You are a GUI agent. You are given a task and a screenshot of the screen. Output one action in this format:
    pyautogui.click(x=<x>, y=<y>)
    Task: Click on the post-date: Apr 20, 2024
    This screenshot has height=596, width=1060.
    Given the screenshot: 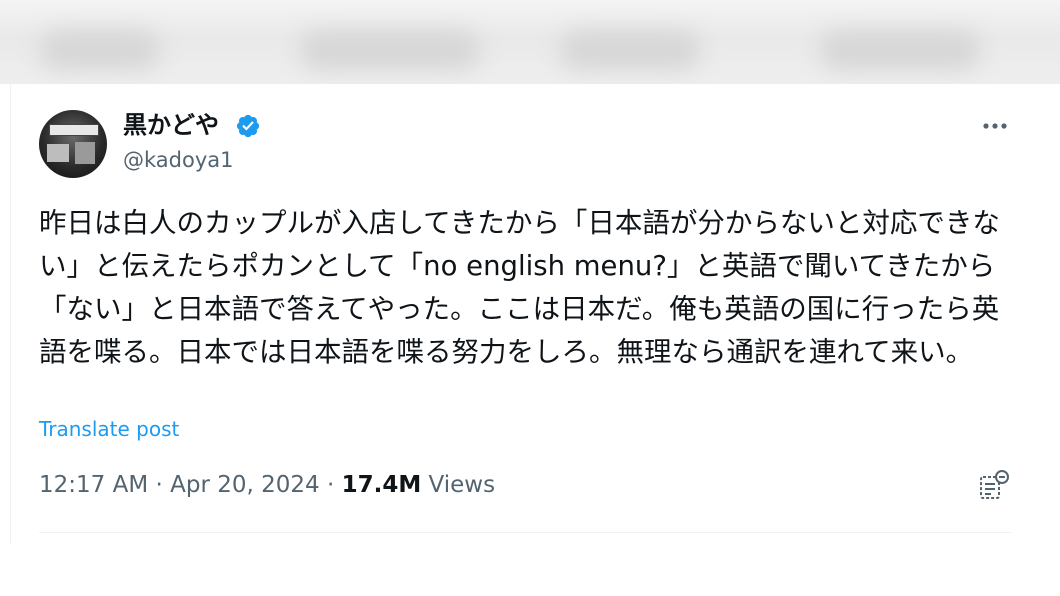 What is the action you would take?
    pyautogui.click(x=245, y=485)
    